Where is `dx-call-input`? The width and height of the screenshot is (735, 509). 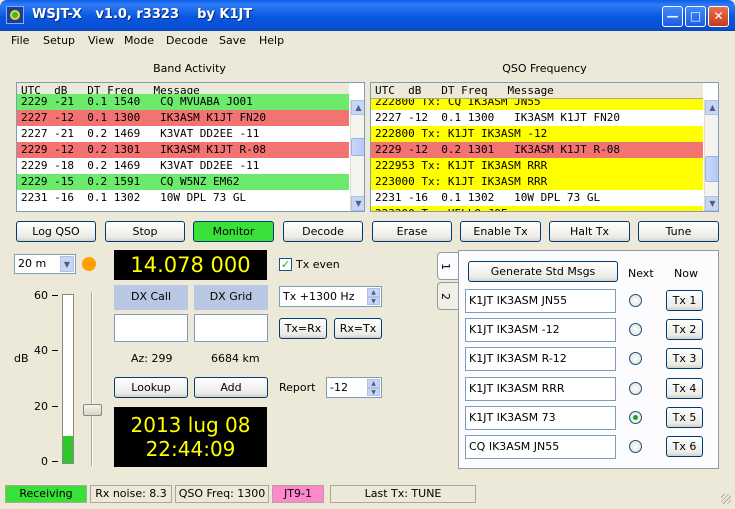 dx-call-input is located at coordinates (151, 328).